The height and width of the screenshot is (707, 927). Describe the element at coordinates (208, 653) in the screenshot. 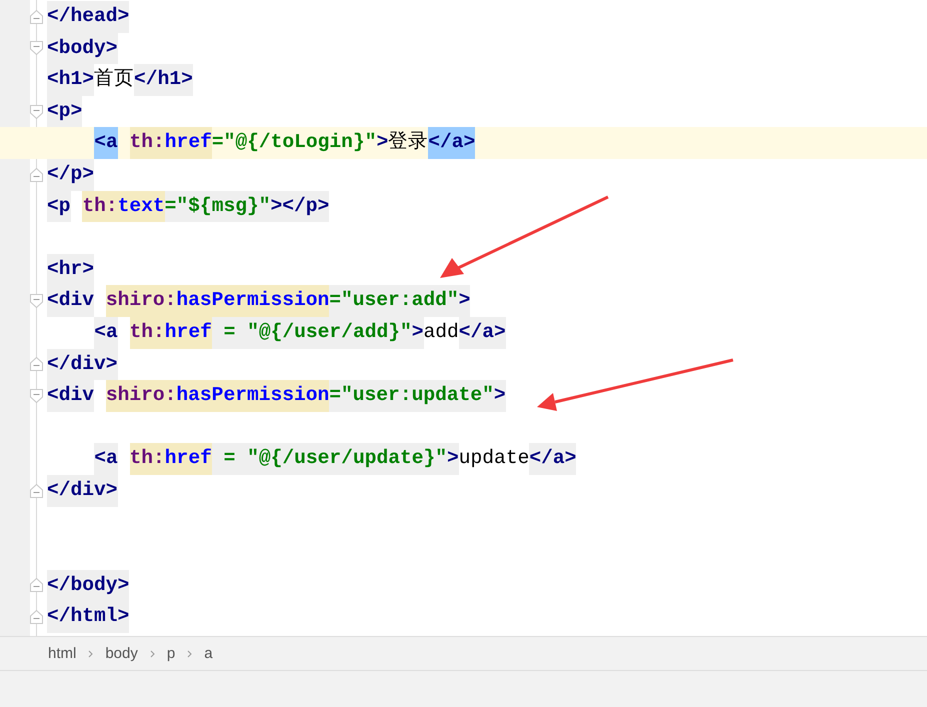

I see `breadcrumb-item: a` at that location.